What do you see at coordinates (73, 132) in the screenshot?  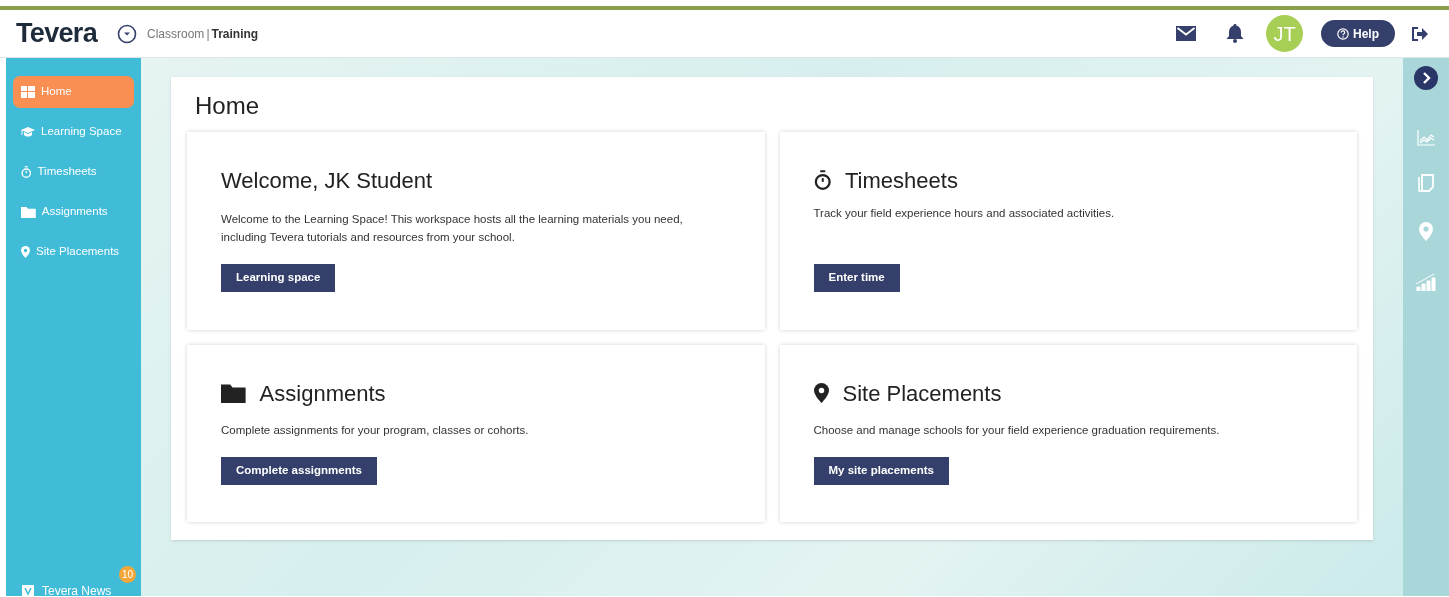 I see `sidebar-item: Learning Space` at bounding box center [73, 132].